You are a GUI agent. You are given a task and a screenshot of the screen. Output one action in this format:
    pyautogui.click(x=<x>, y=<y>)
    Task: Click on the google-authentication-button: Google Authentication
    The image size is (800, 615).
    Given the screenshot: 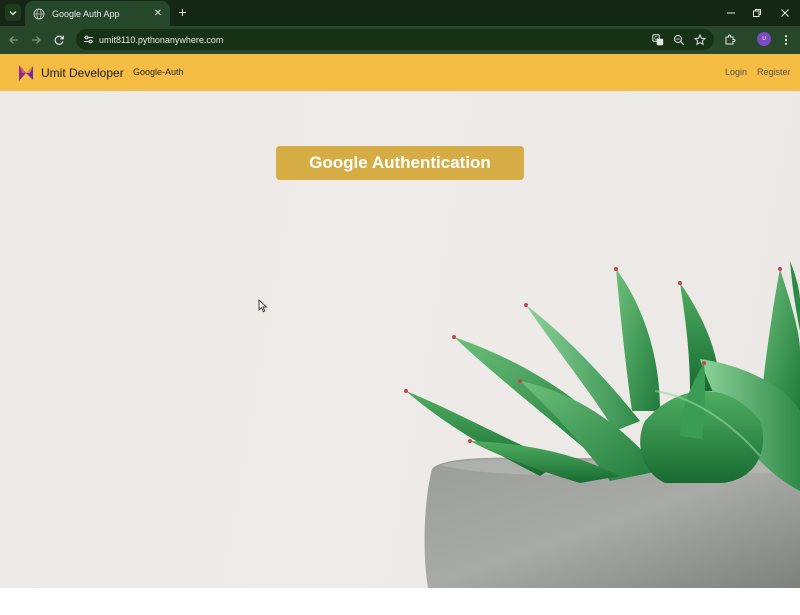 What is the action you would take?
    pyautogui.click(x=400, y=163)
    